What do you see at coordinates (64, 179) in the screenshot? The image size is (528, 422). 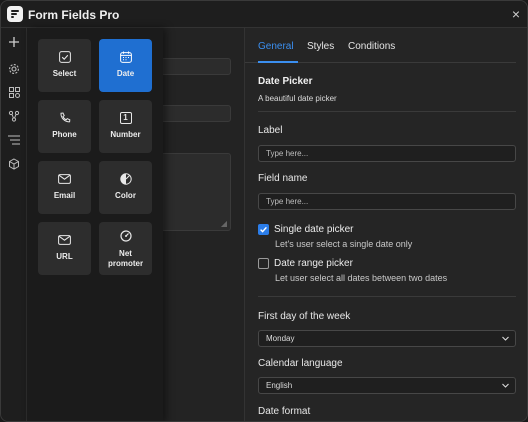 I see `mail-icon` at bounding box center [64, 179].